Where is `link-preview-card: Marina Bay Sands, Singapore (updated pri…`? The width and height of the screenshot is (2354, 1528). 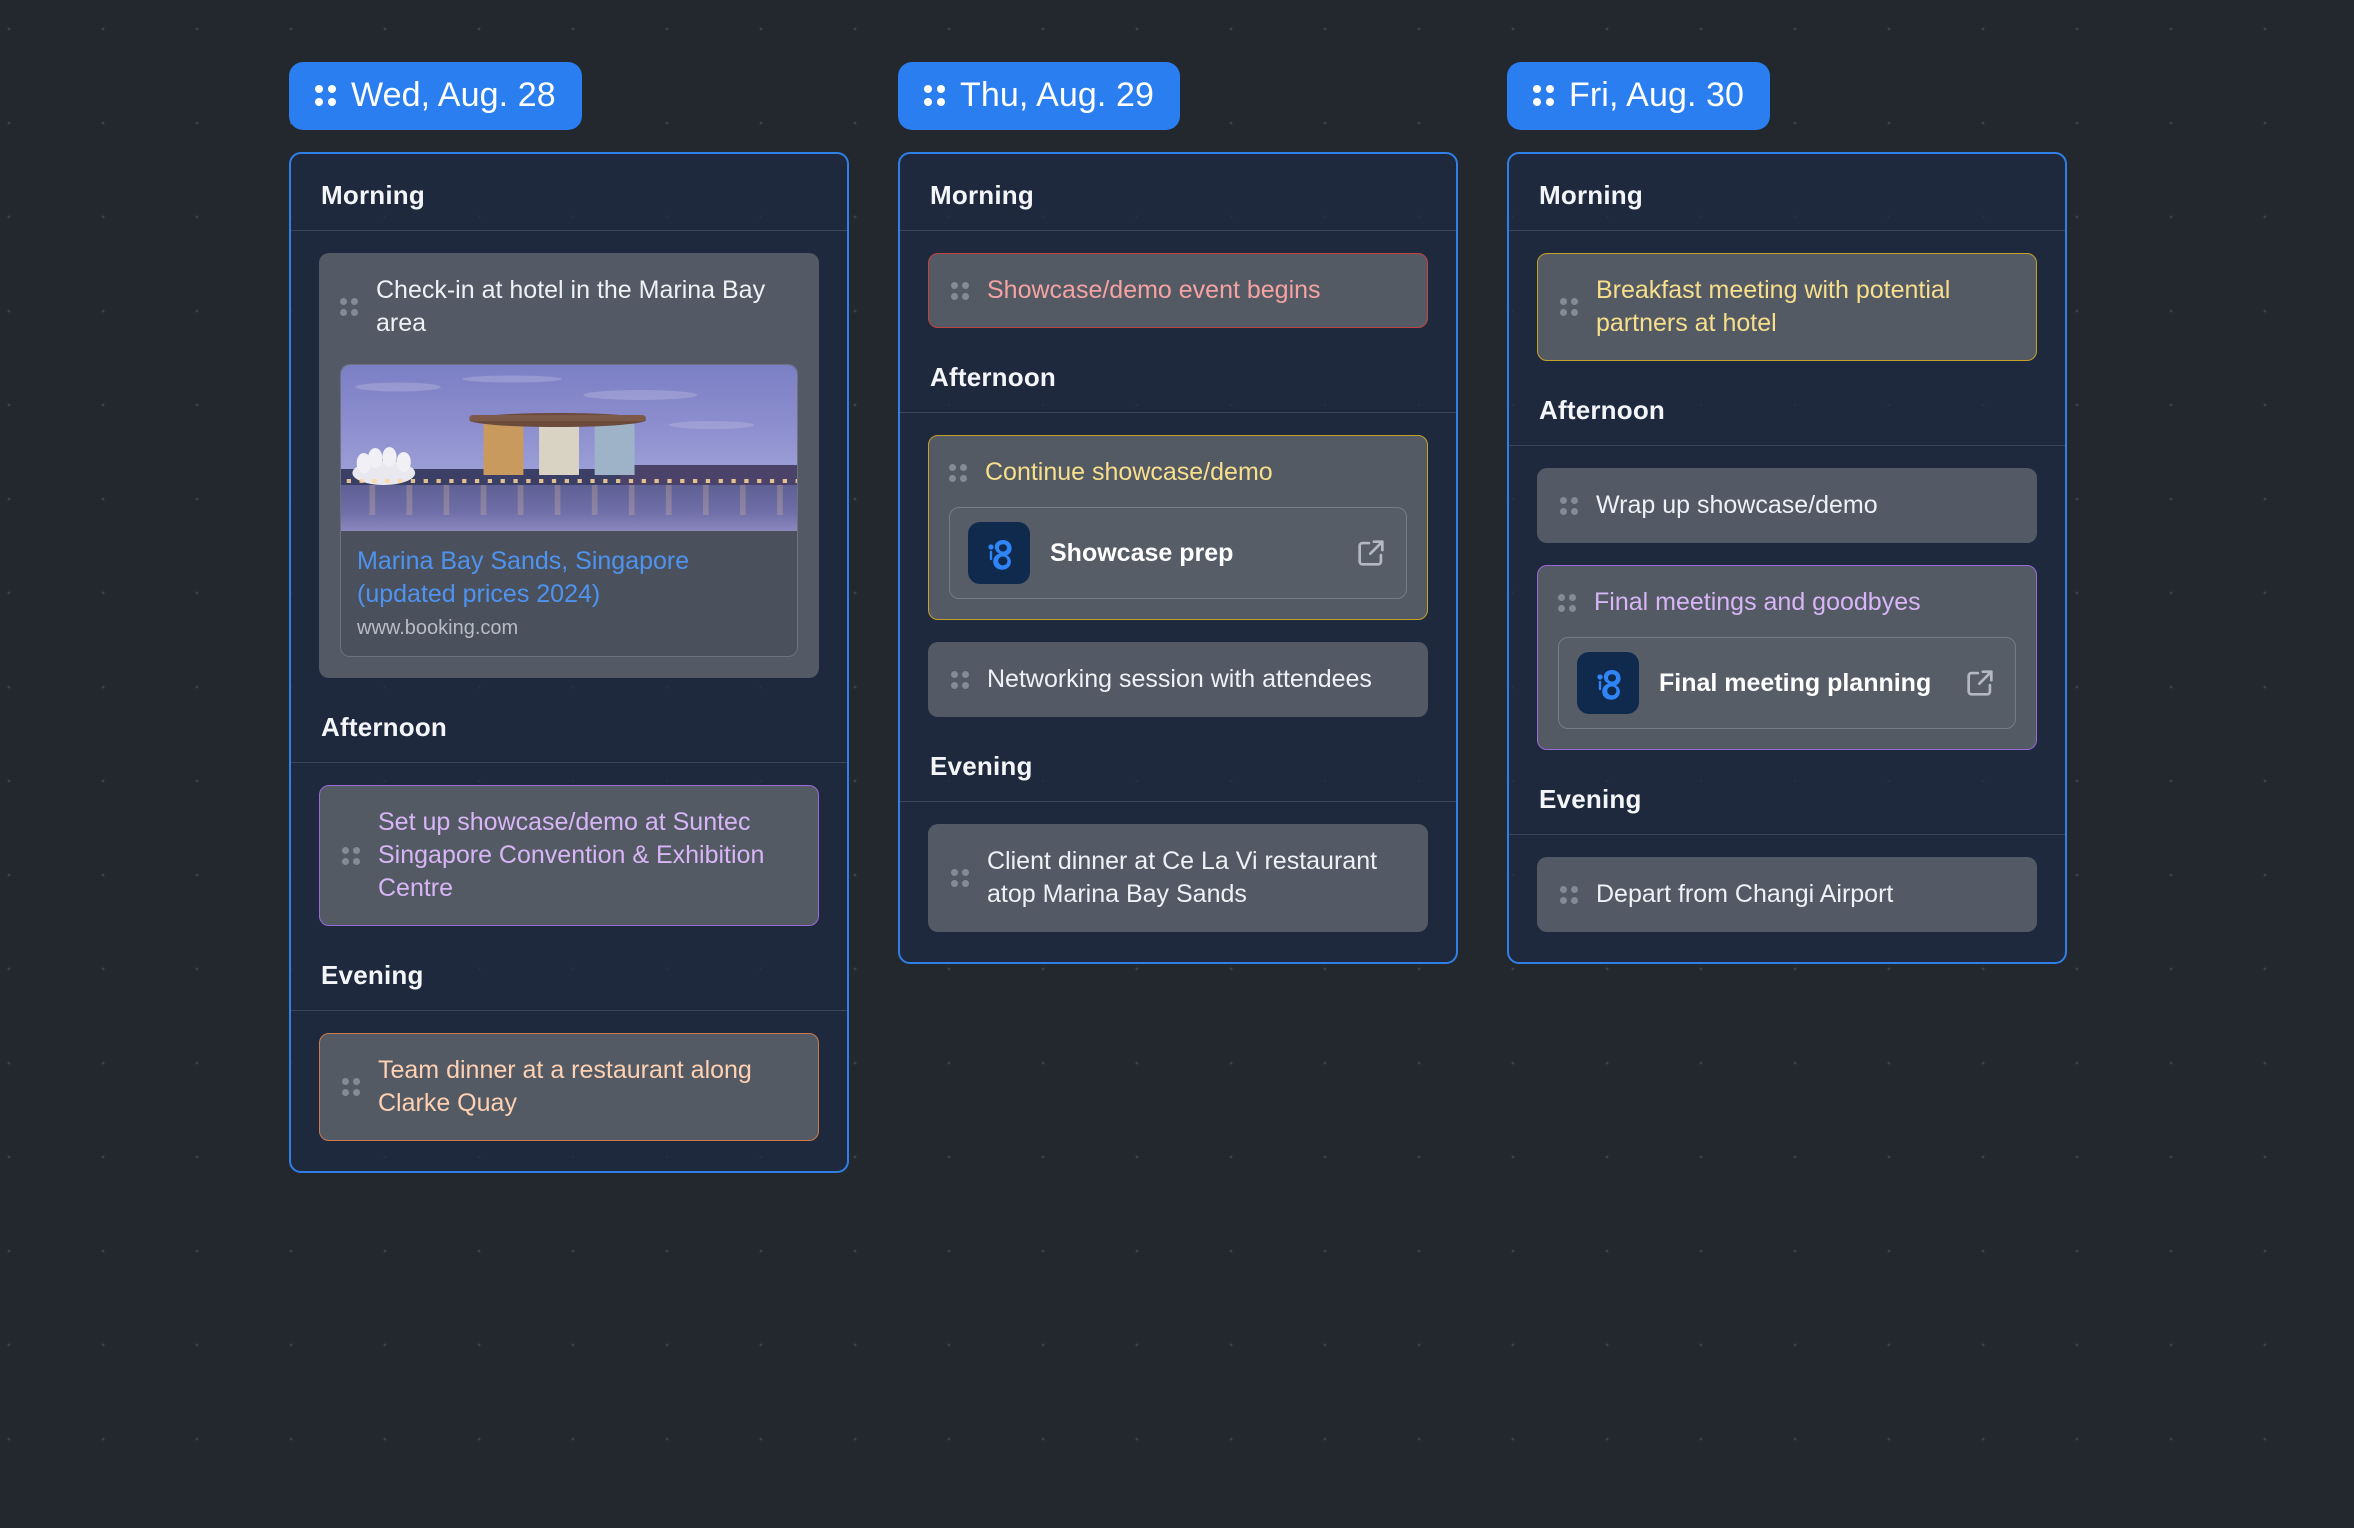 link-preview-card: Marina Bay Sands, Singapore (updated pri… is located at coordinates (569, 510).